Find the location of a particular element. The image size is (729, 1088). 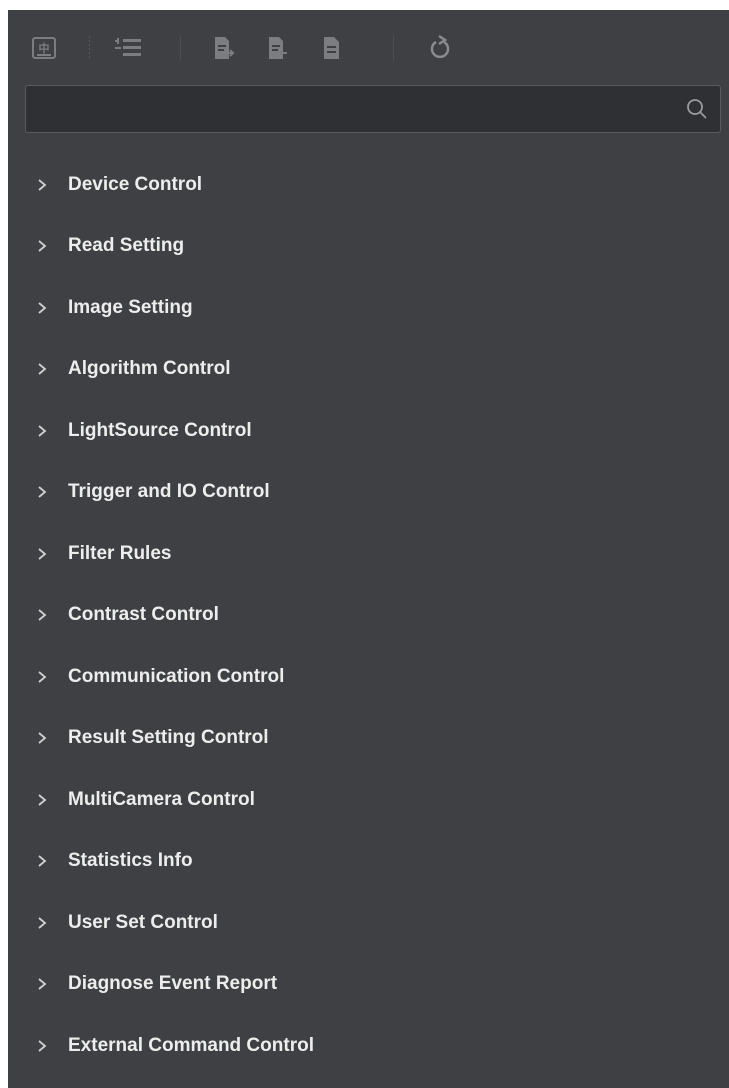

language-zh-icon: 中 is located at coordinates (44, 48).